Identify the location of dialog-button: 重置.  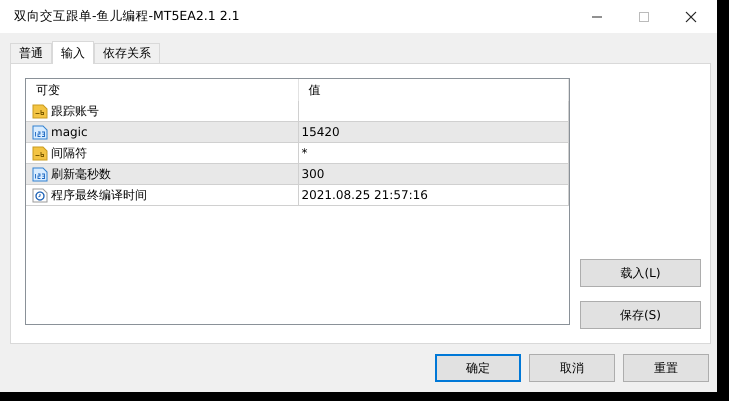
(666, 368).